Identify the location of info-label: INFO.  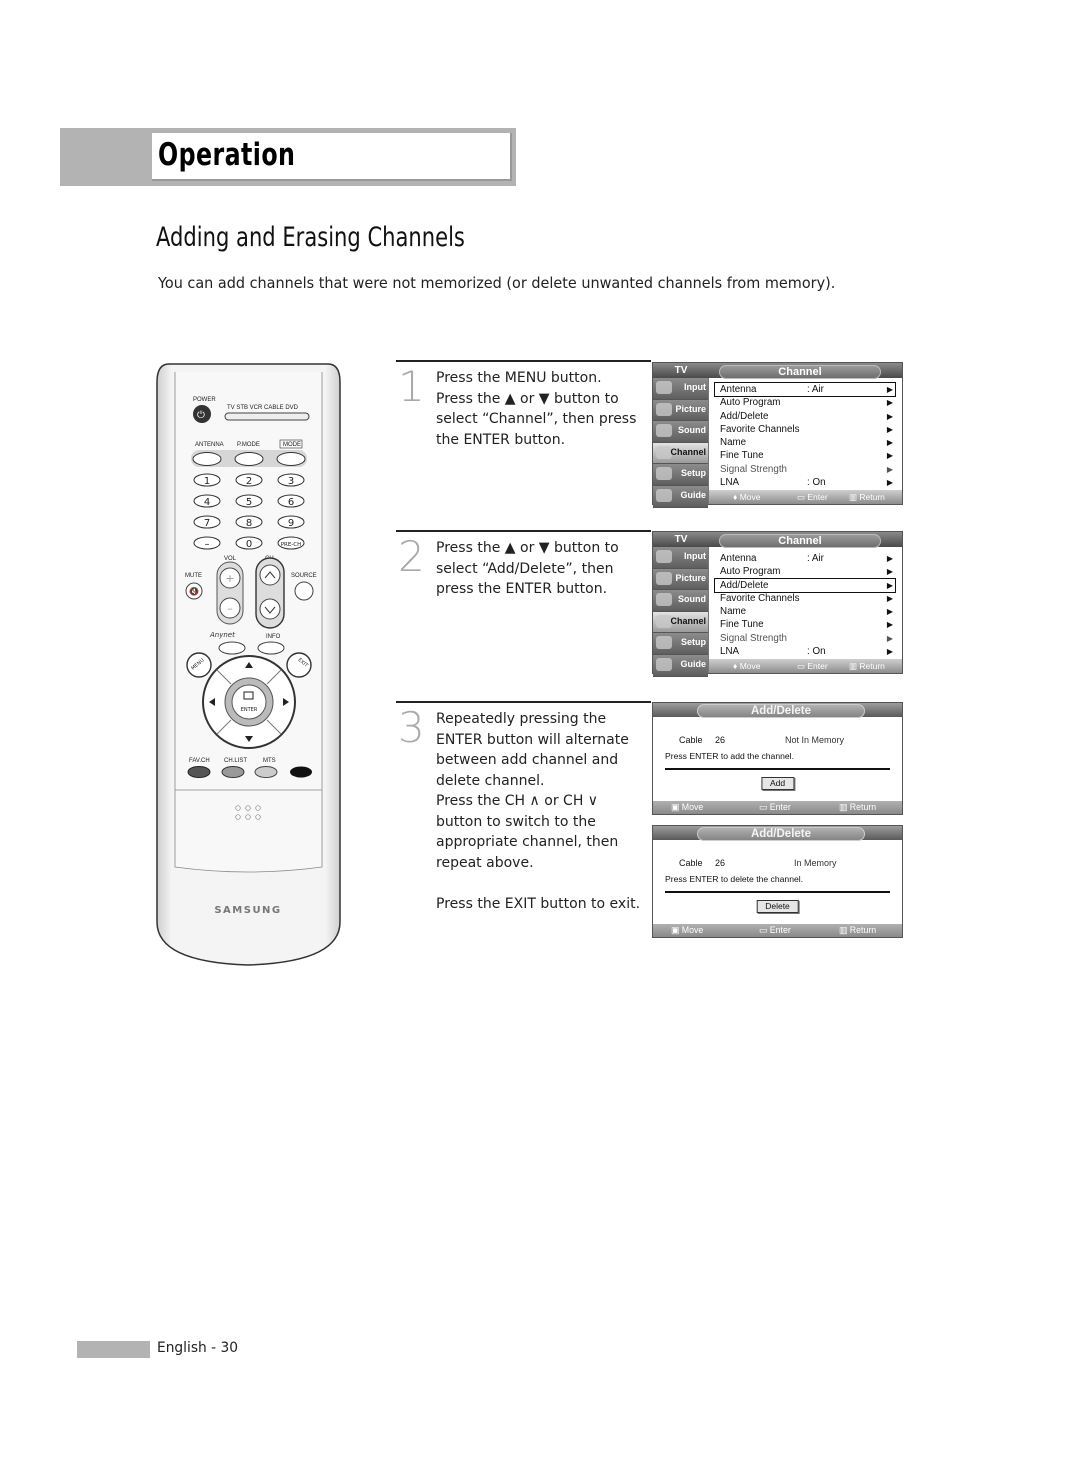
(273, 637).